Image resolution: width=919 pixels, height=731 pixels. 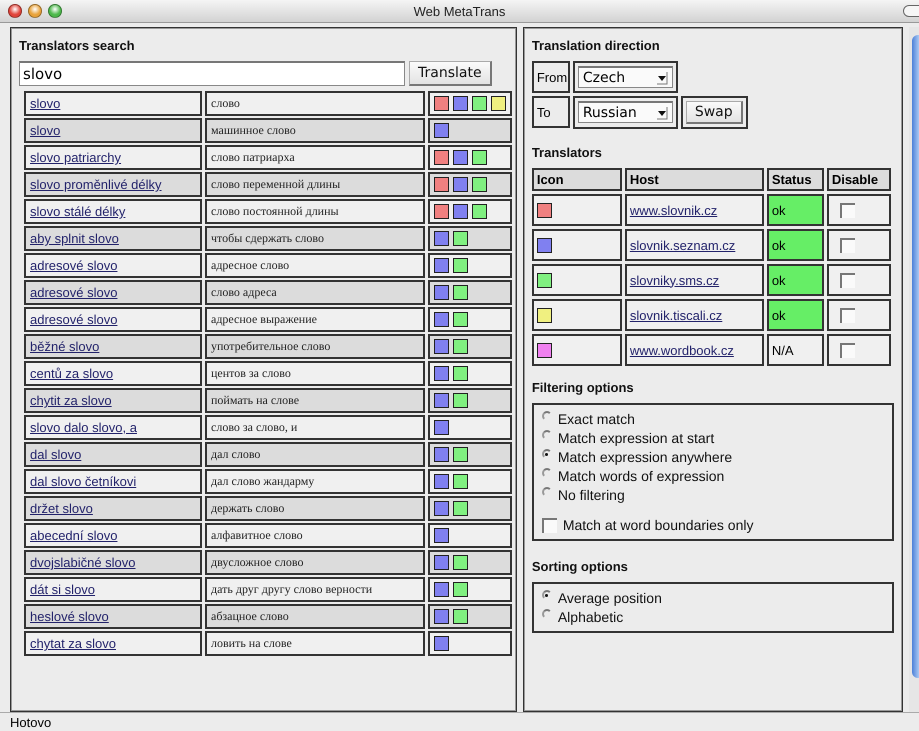 I want to click on section-title: Translation direction, so click(x=596, y=45).